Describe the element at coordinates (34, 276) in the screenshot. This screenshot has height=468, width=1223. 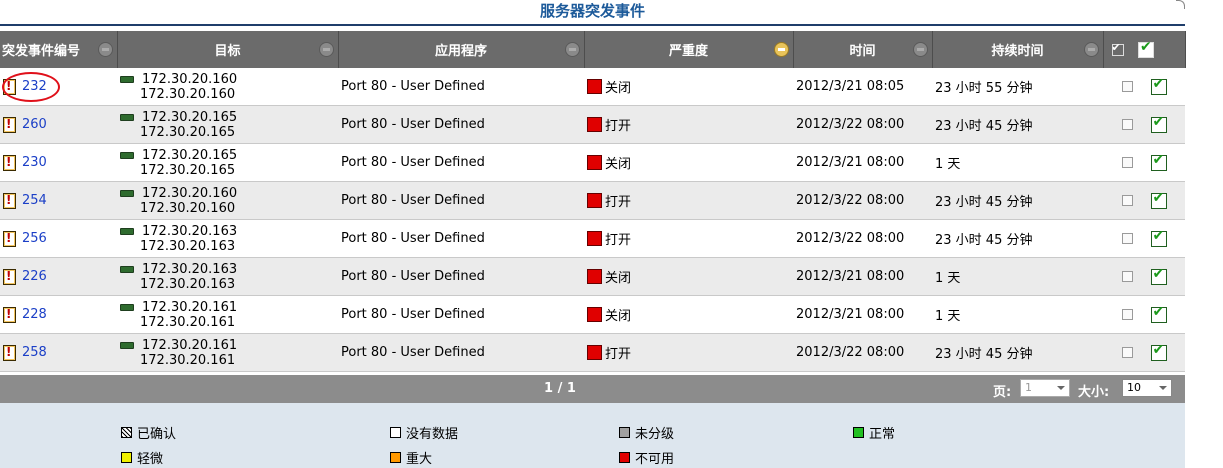
I see `incident-id-link: 226` at that location.